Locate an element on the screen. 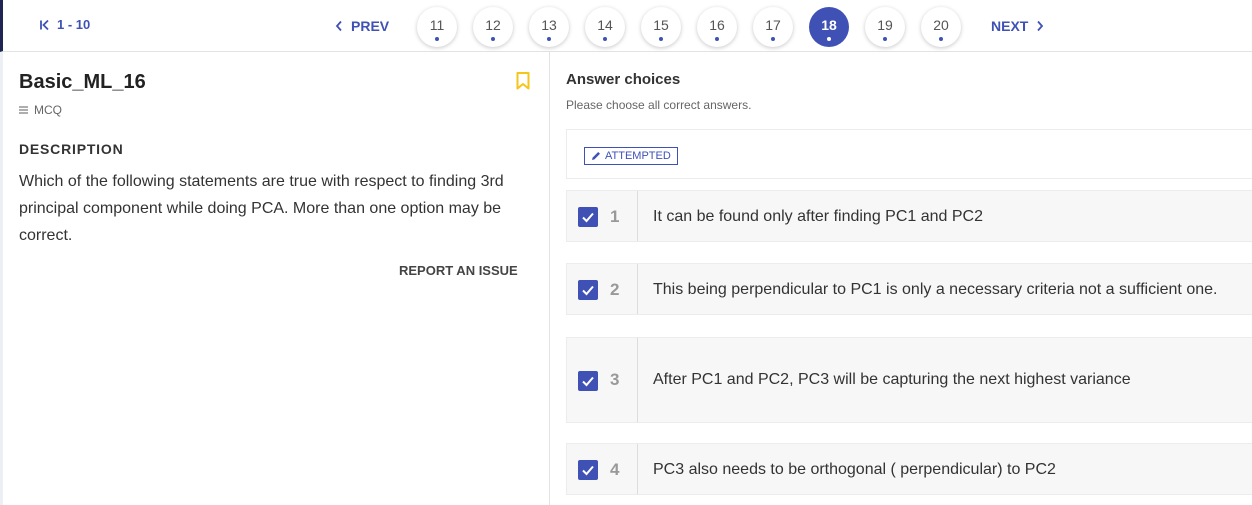  page-button-14: 14 is located at coordinates (605, 27).